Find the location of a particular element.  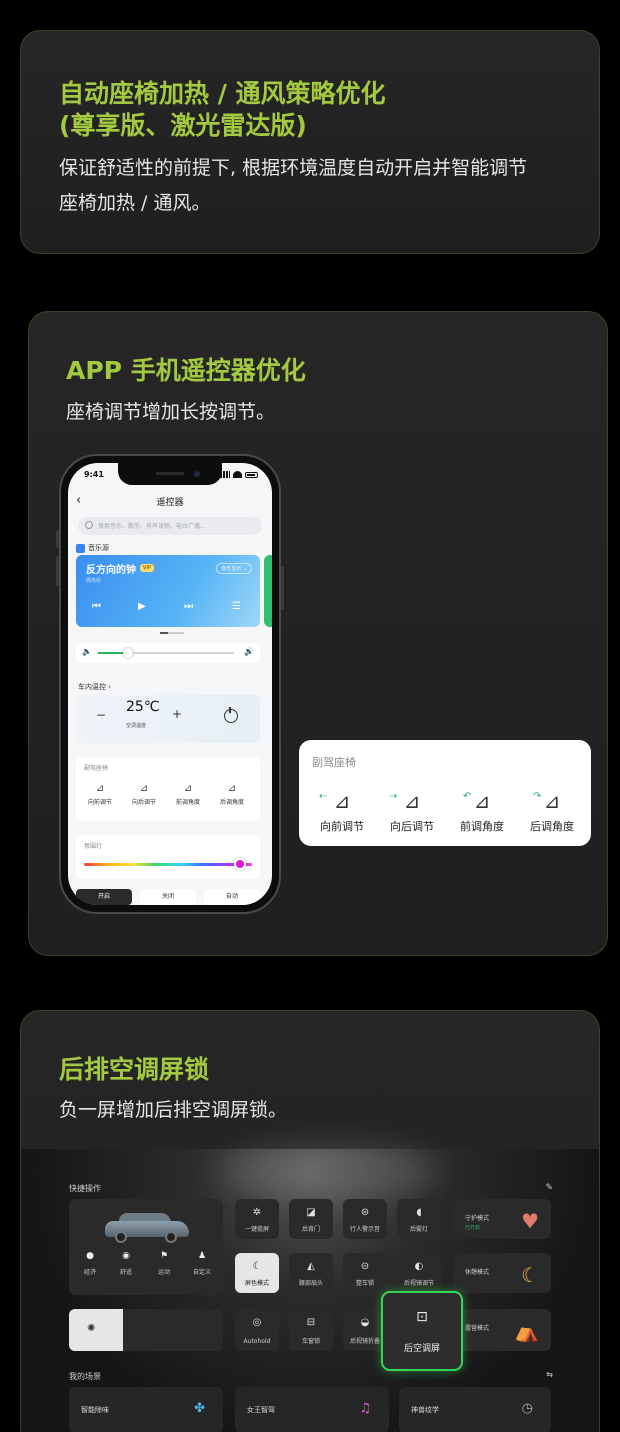

screen-color-mode-button: ☾ 屏色模式 is located at coordinates (257, 1273).